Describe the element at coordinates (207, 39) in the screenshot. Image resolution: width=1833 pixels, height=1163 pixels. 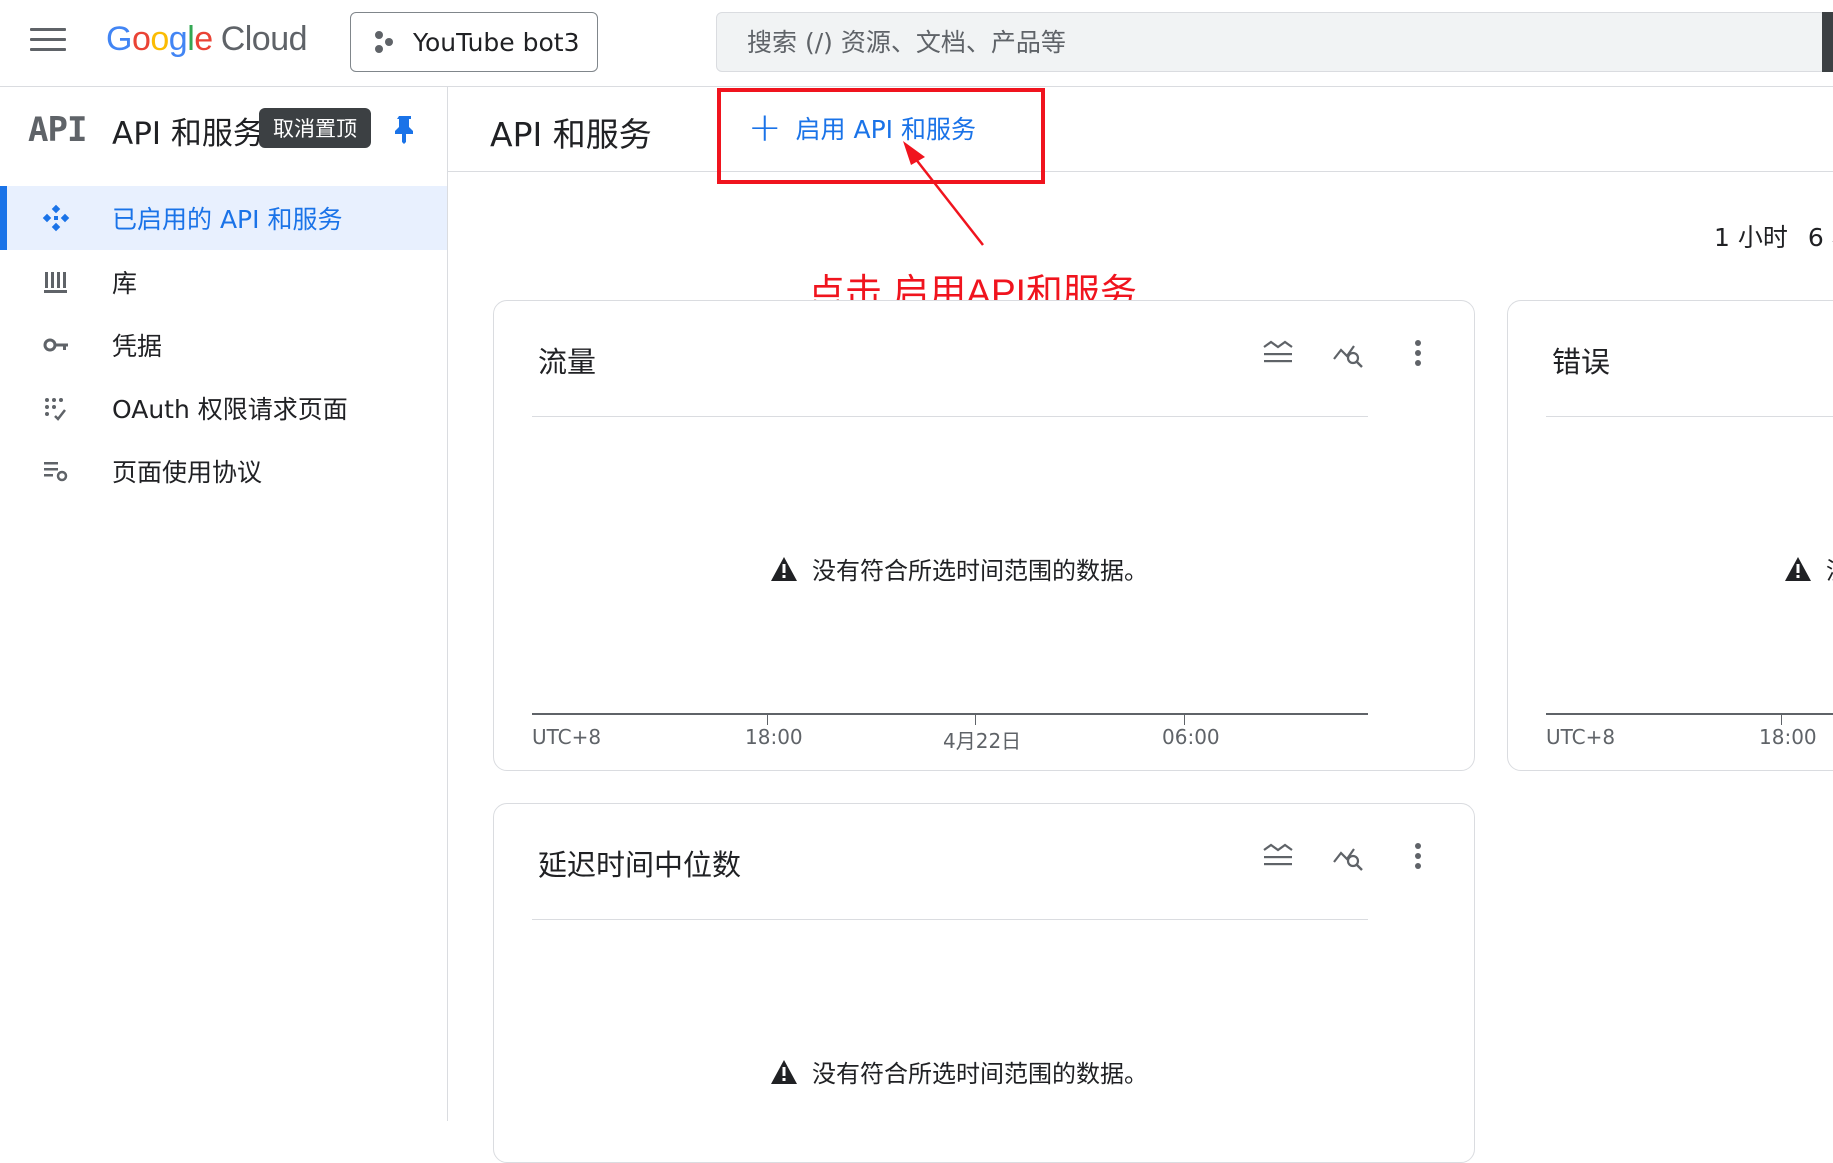
I see `google-cloud-logo: Google Cloud` at that location.